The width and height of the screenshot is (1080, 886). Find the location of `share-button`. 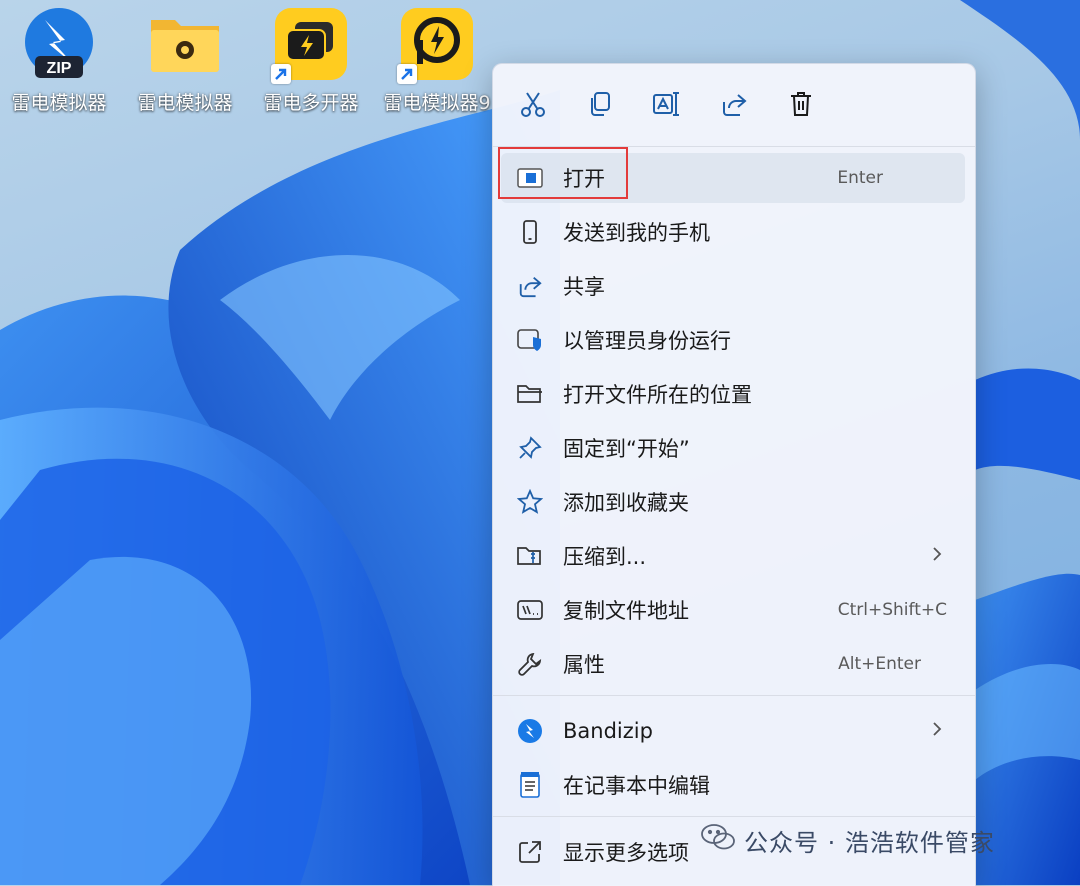

share-button is located at coordinates (734, 106).